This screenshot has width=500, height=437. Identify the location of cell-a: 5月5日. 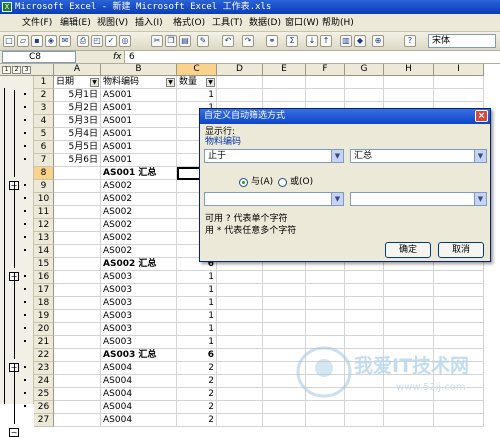
(77, 147).